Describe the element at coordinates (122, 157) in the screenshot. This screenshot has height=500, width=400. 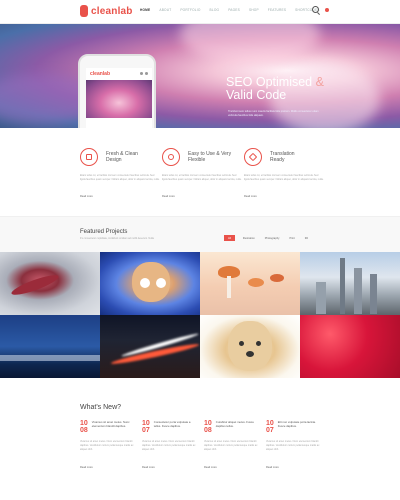
I see `feature-title: Fresh & Clean Design` at that location.